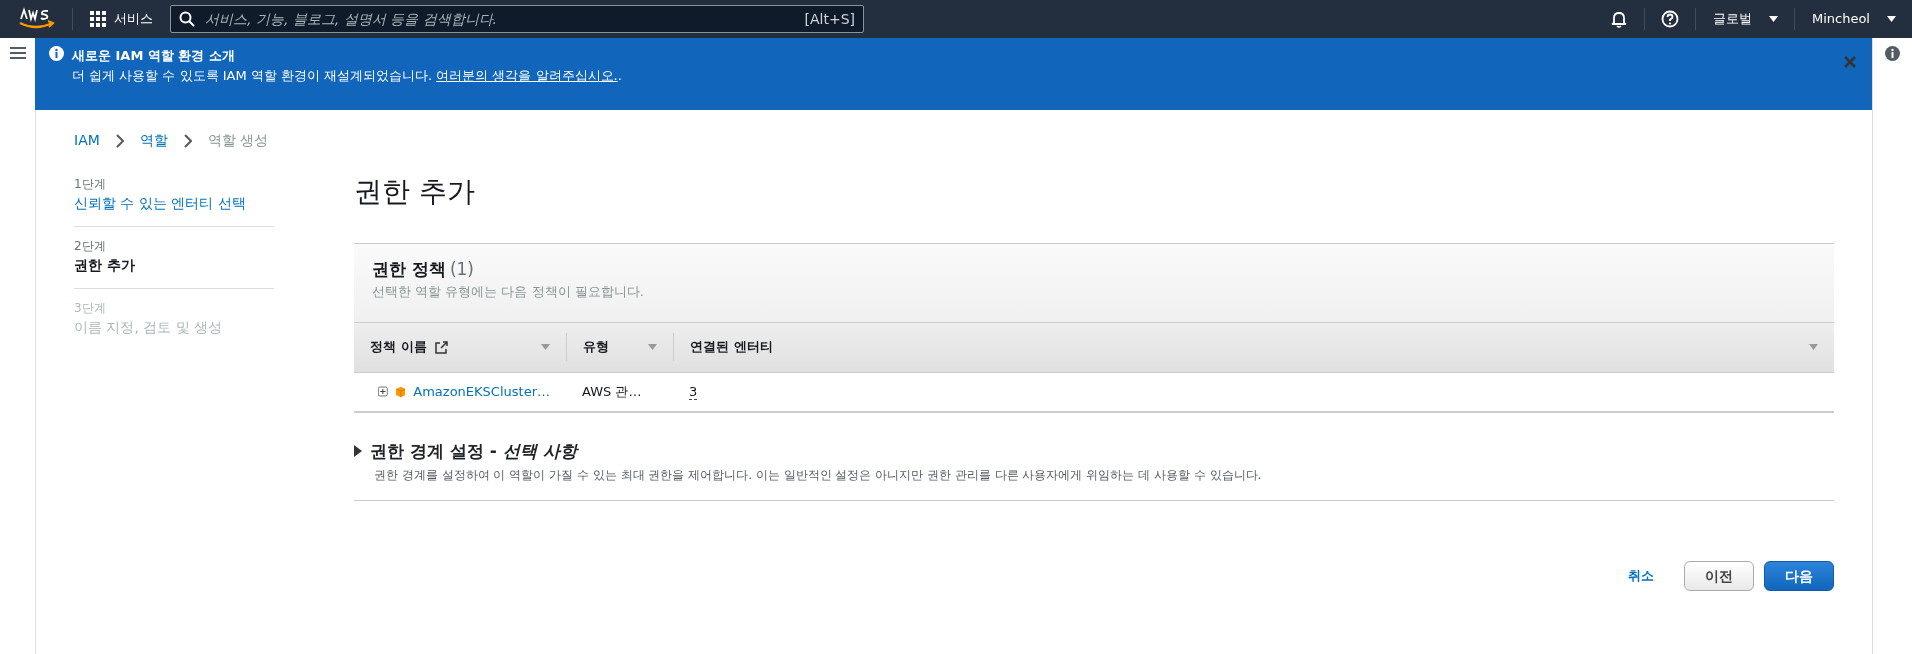  What do you see at coordinates (693, 391) in the screenshot?
I see `attached-entity-count: 3` at bounding box center [693, 391].